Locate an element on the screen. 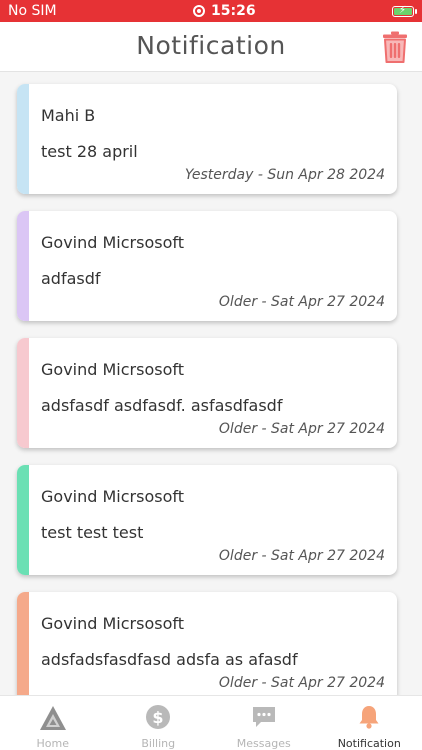 The width and height of the screenshot is (422, 750). nav-label-billing: Billing is located at coordinates (158, 743).